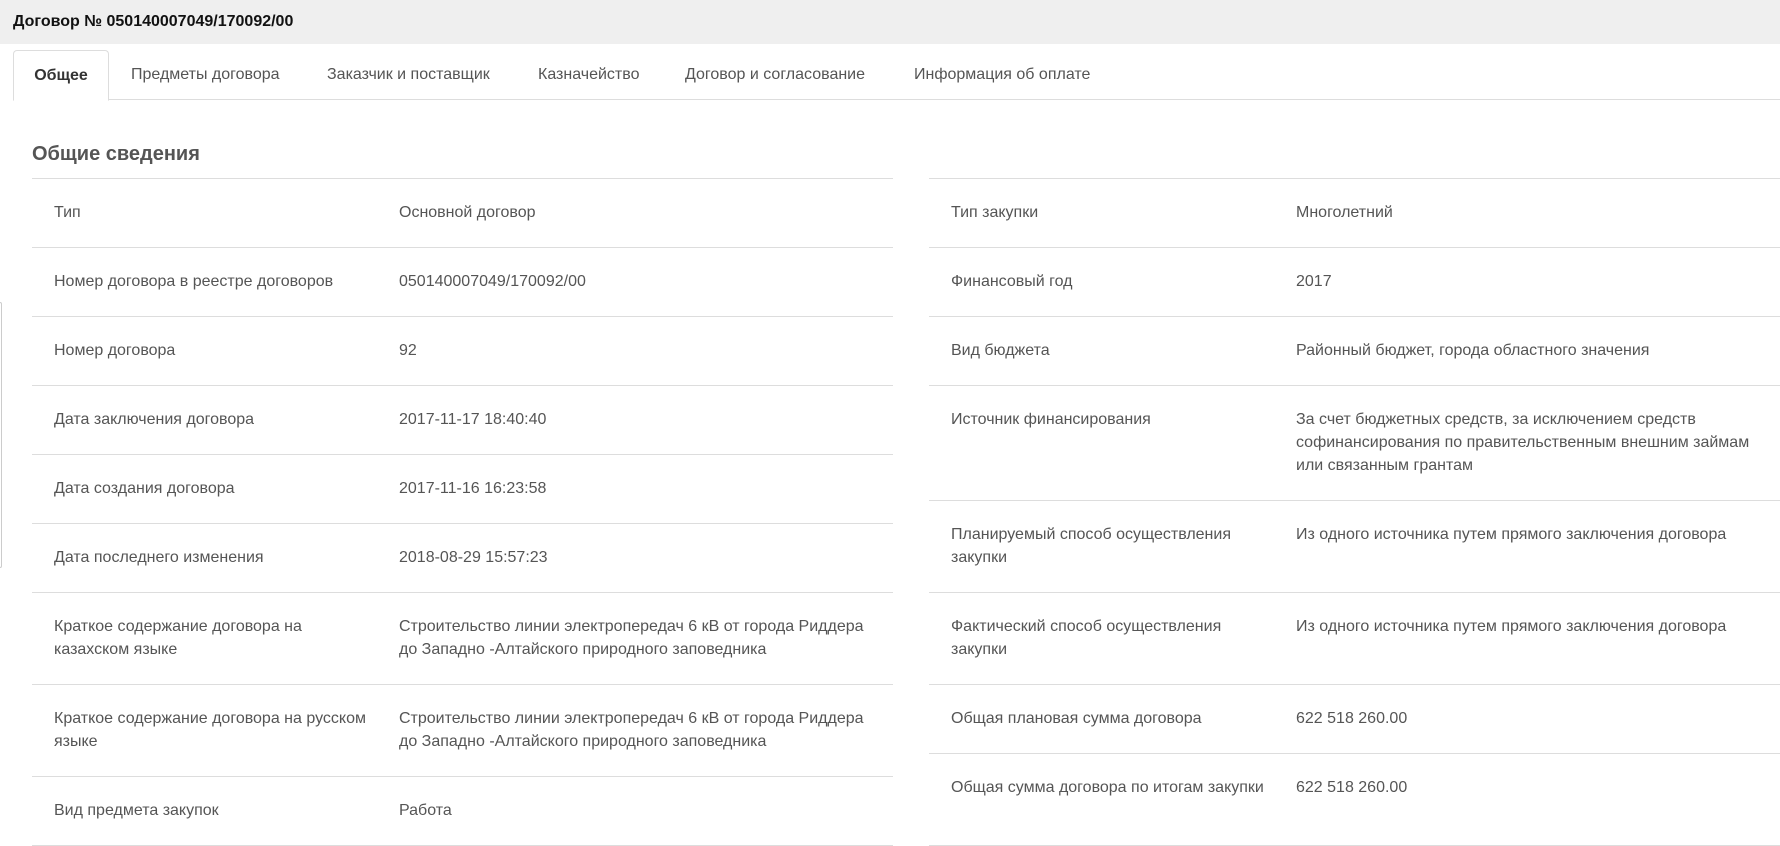 This screenshot has width=1780, height=846. Describe the element at coordinates (473, 419) in the screenshot. I see `info-value: 2017-11-17 18:40:40` at that location.